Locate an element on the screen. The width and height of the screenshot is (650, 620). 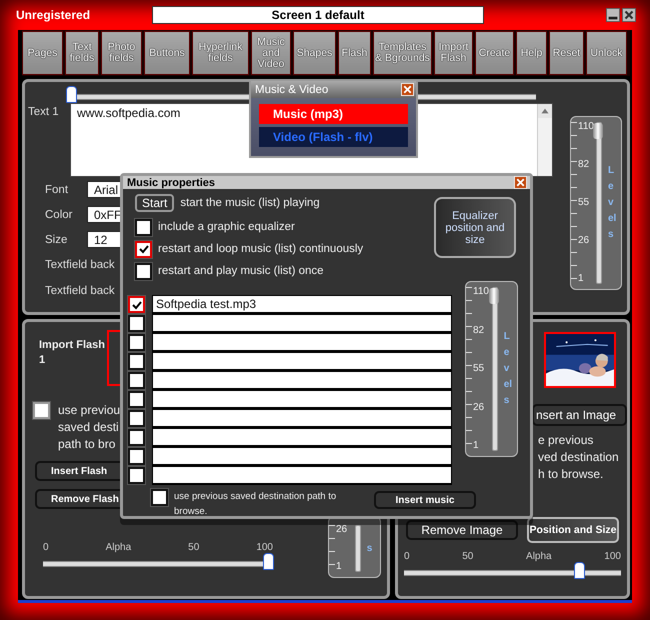
option-label: ved destination is located at coordinates (579, 457).